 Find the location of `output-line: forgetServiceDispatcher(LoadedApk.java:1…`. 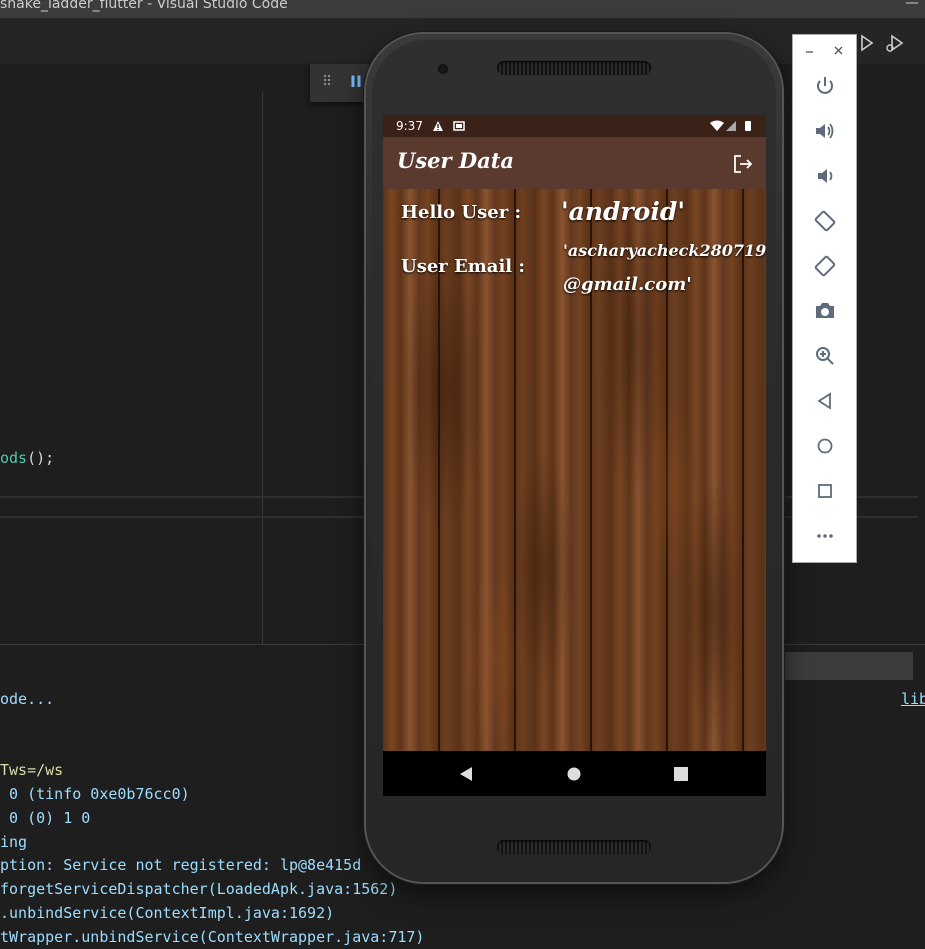

output-line: forgetServiceDispatcher(LoadedApk.java:1… is located at coordinates (199, 889).